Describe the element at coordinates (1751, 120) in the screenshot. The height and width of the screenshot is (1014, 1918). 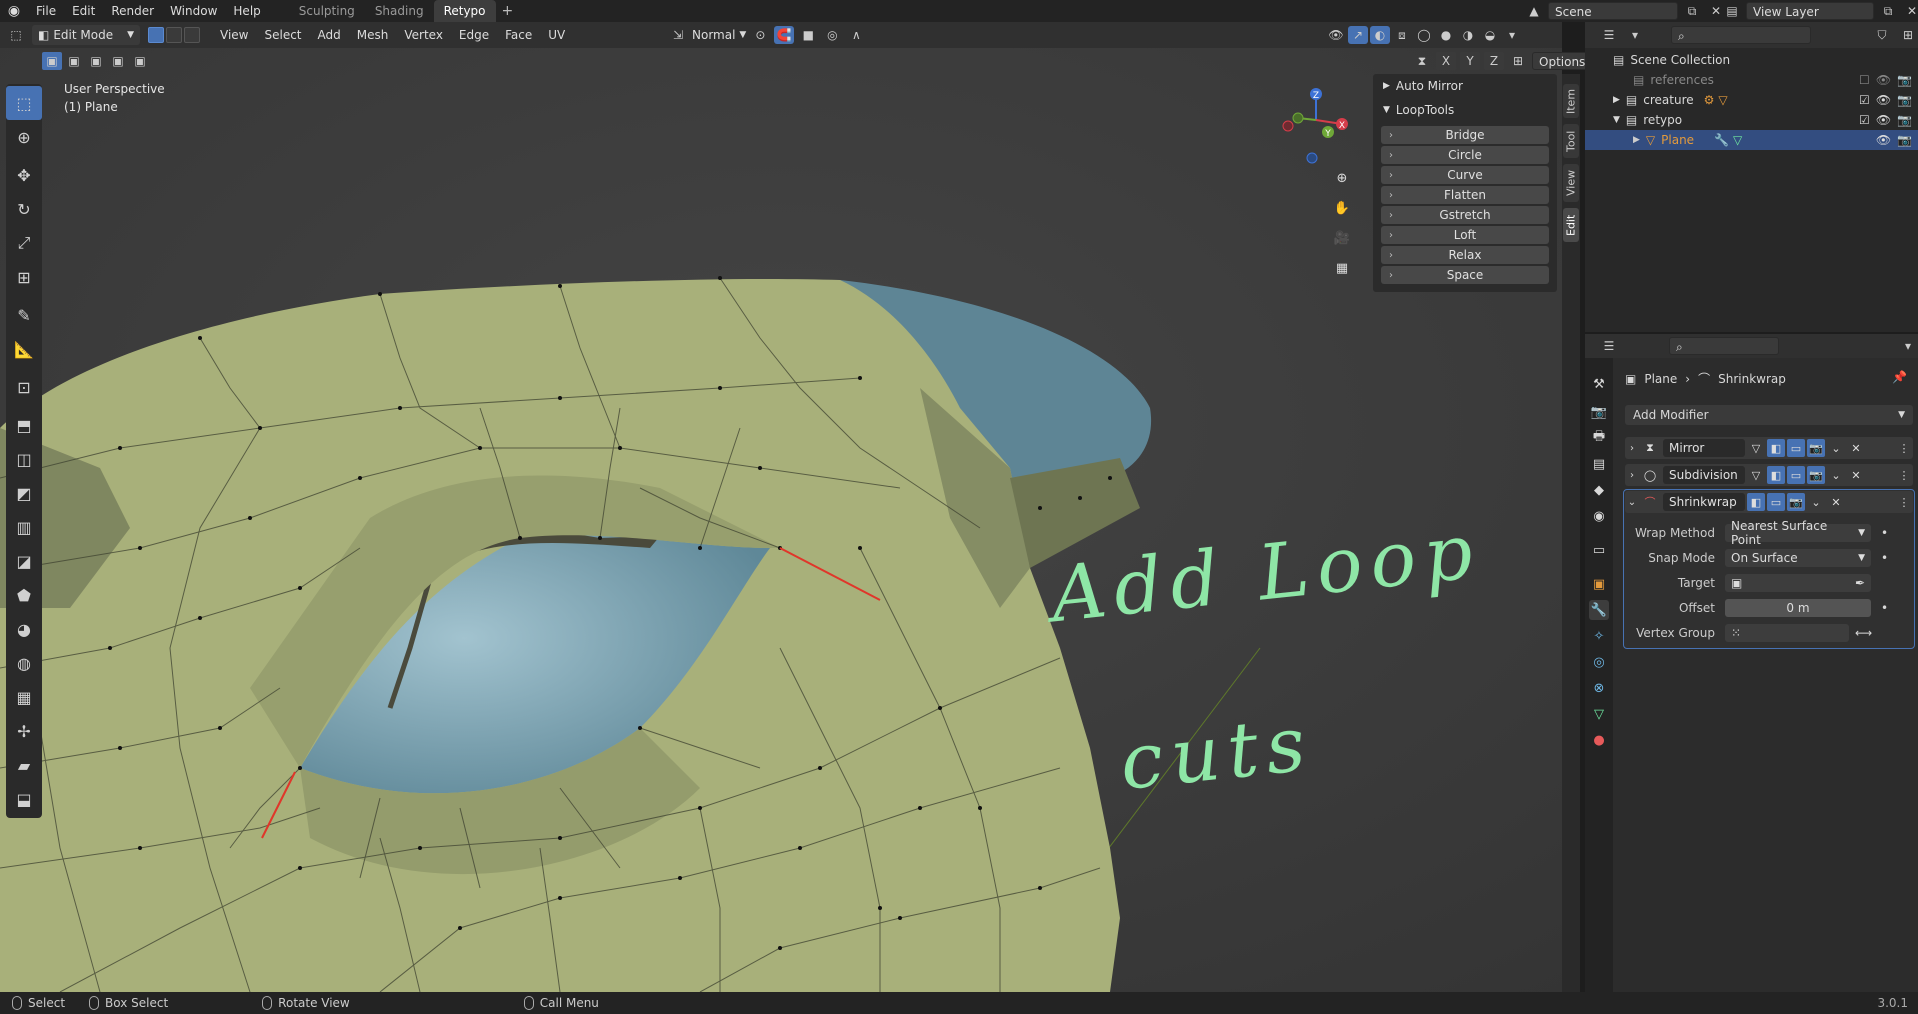
I see `outliner-row-retypo: ▼ ▤ retypo ☑ 👁 📷` at that location.